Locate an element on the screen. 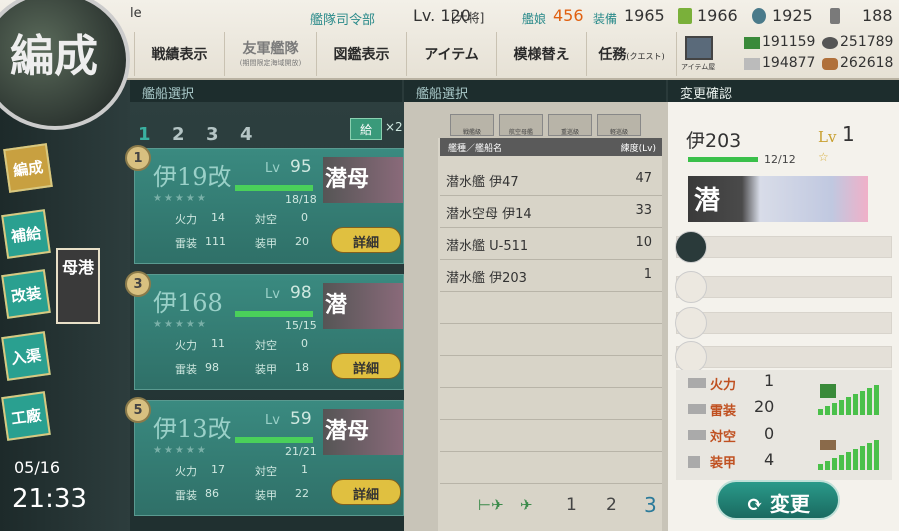 The image size is (899, 531). stat-torpedo: 86 is located at coordinates (212, 493).